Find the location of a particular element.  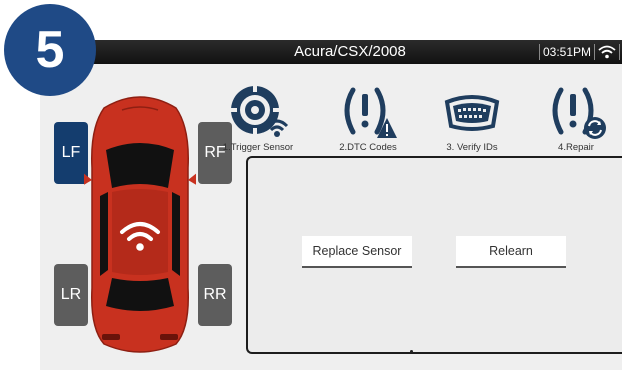

title-bar: Acura/CSX/2008 03:51PM is located at coordinates (331, 52).